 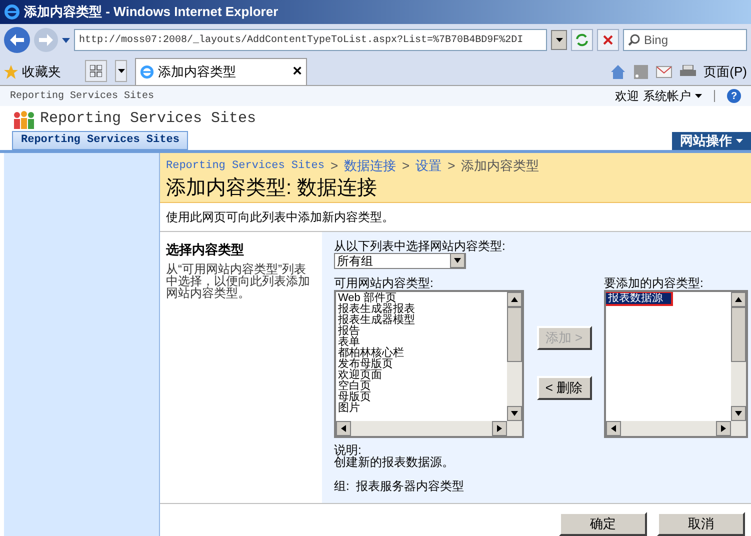 What do you see at coordinates (245, 166) in the screenshot?
I see `breadcrumb-link: Reporting Services Sites` at bounding box center [245, 166].